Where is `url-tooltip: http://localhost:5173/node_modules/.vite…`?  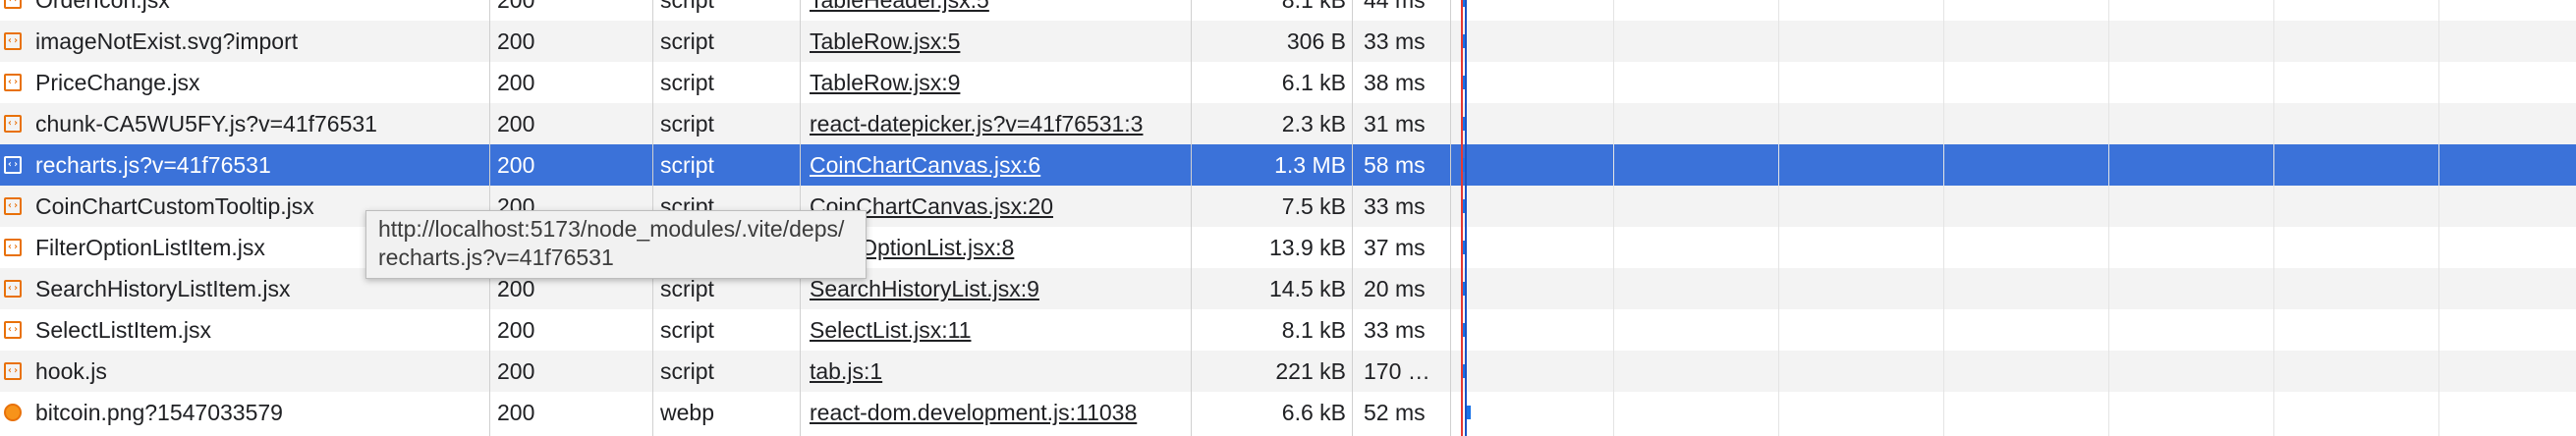
url-tooltip: http://localhost:5173/node_modules/.vite… is located at coordinates (616, 244).